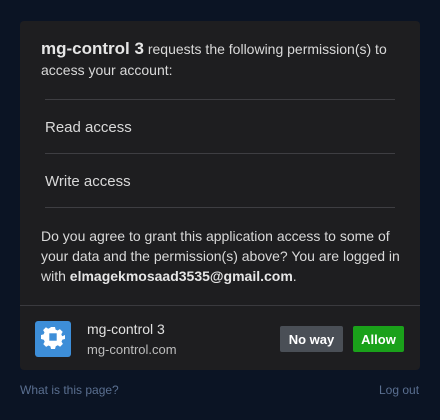  Describe the element at coordinates (132, 349) in the screenshot. I see `app-domain: mg-control.com` at that location.